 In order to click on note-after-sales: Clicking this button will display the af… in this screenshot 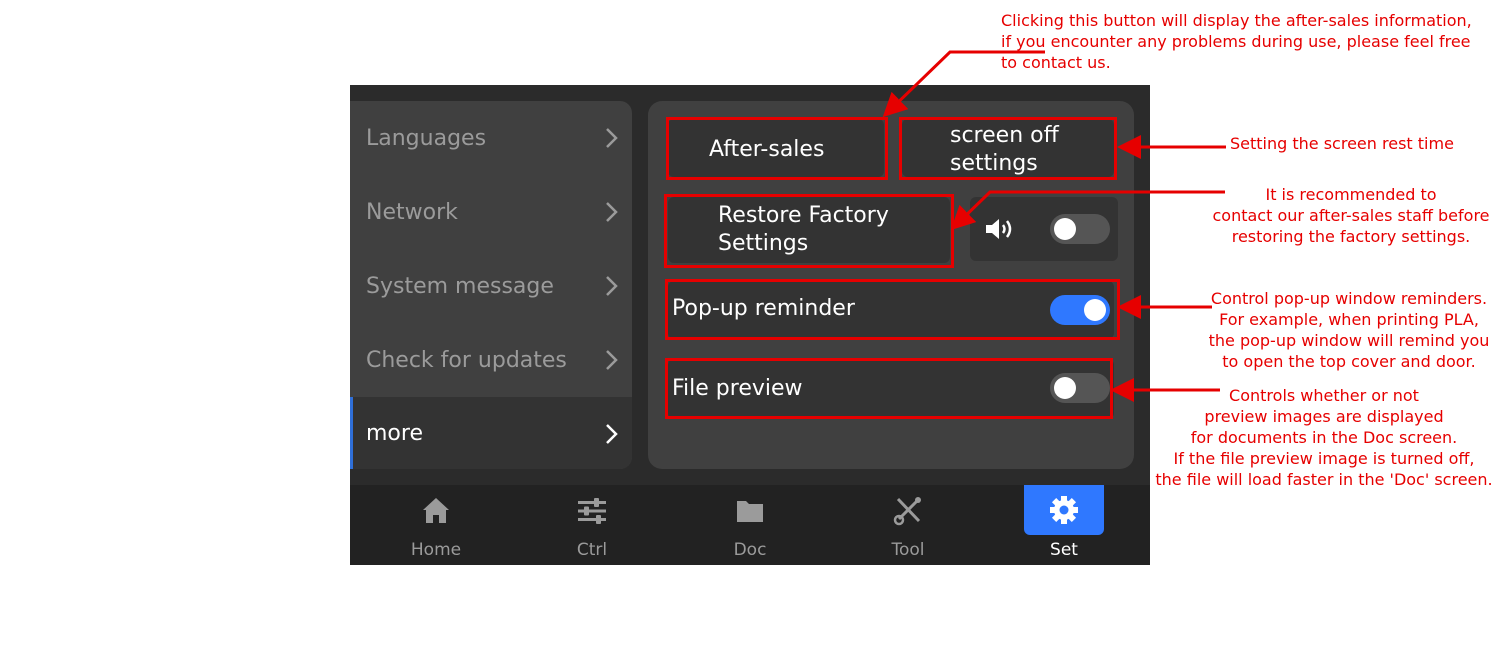, I will do `click(1236, 41)`.